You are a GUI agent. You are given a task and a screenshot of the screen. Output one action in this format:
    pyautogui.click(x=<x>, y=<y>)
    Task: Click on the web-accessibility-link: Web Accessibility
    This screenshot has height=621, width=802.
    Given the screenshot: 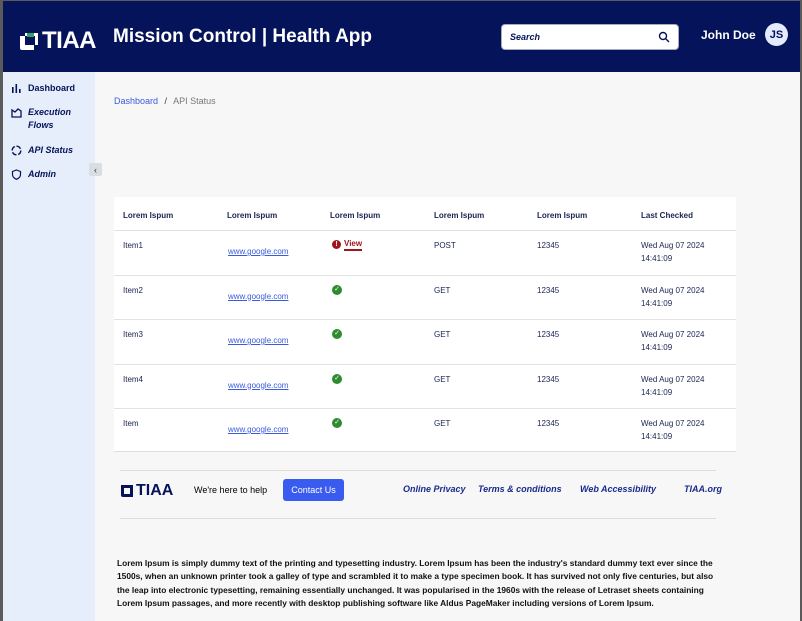 What is the action you would take?
    pyautogui.click(x=618, y=489)
    